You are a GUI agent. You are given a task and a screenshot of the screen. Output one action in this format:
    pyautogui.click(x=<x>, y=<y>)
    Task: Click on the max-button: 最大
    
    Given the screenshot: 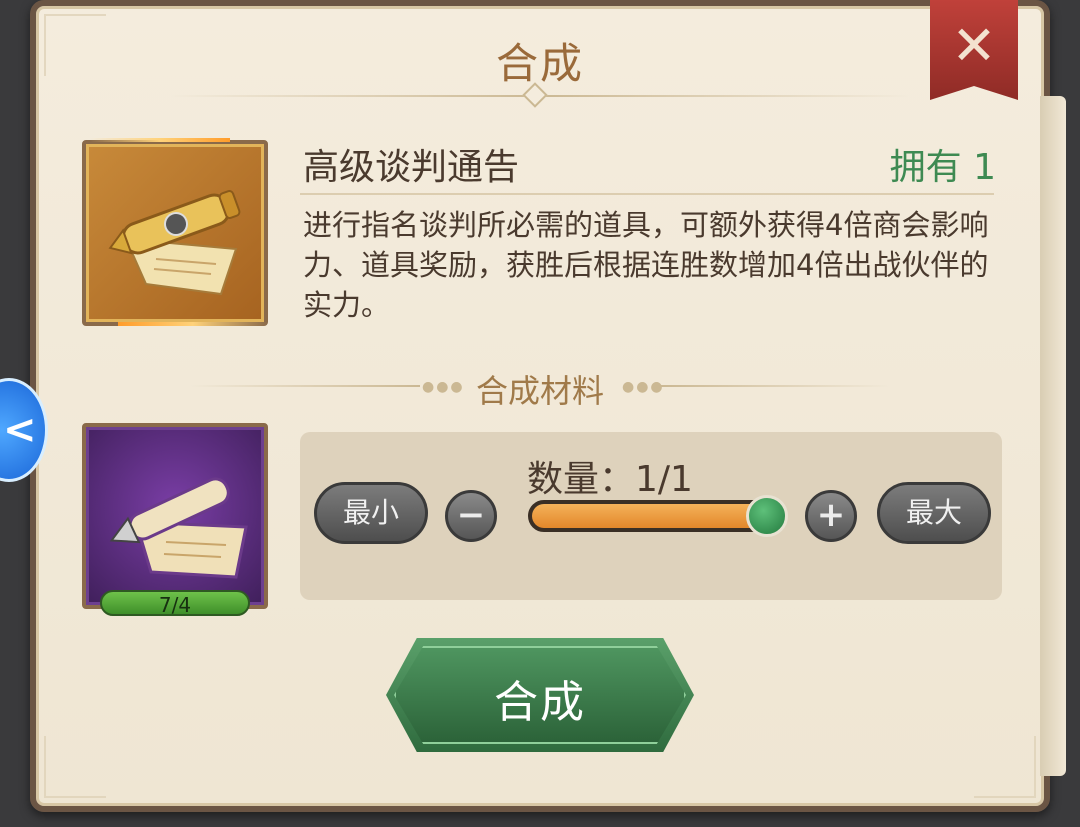 What is the action you would take?
    pyautogui.click(x=934, y=513)
    